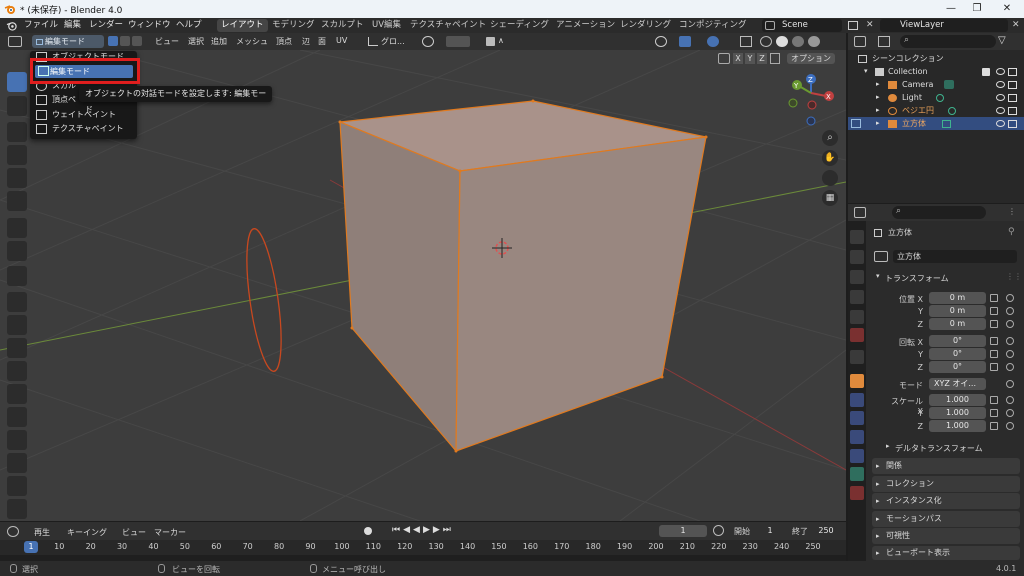 Image resolution: width=1024 pixels, height=576 pixels. What do you see at coordinates (857, 335) in the screenshot?
I see `world-tab-icon` at bounding box center [857, 335].